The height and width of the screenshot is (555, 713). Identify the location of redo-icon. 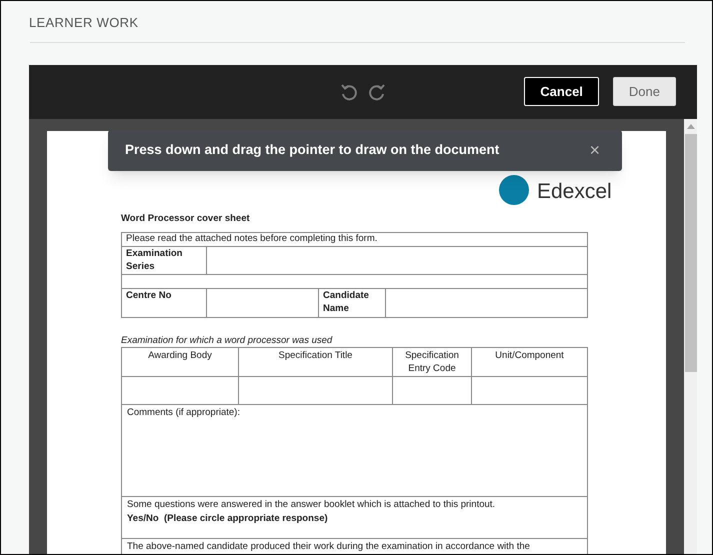
(377, 92).